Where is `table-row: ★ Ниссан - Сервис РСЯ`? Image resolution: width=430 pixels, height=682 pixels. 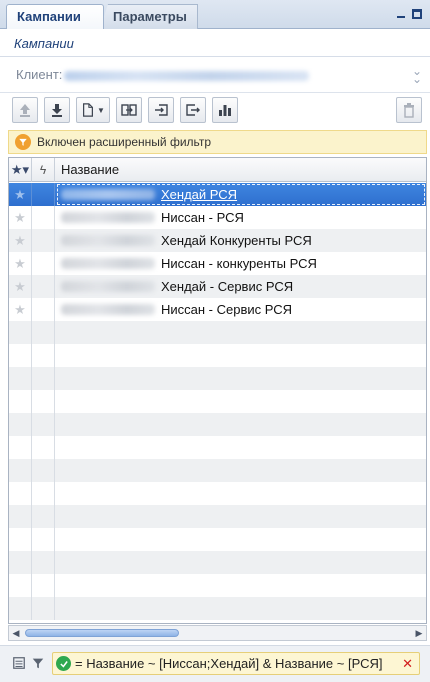
table-row: ★ Ниссан - Сервис РСЯ is located at coordinates (217, 309).